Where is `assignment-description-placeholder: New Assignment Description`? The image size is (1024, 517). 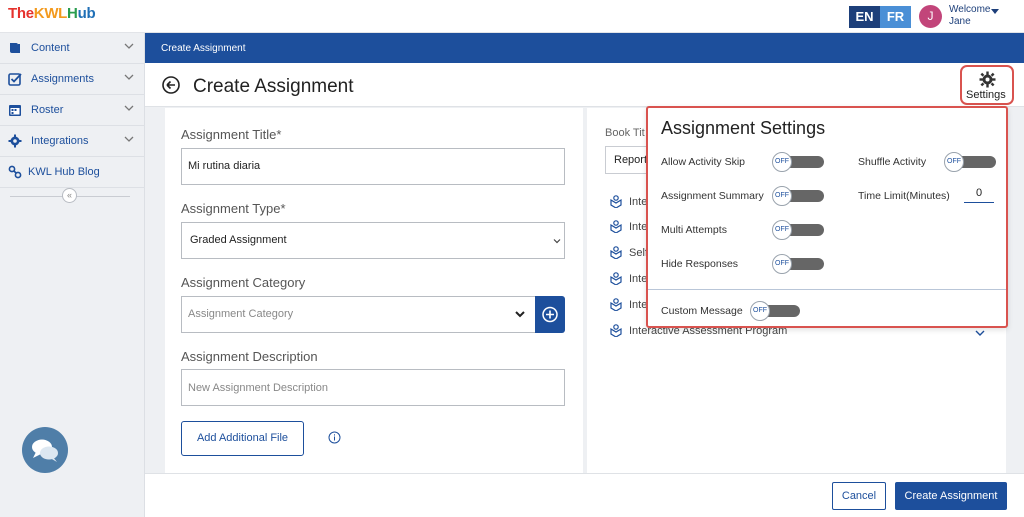
assignment-description-placeholder: New Assignment Description is located at coordinates (258, 388).